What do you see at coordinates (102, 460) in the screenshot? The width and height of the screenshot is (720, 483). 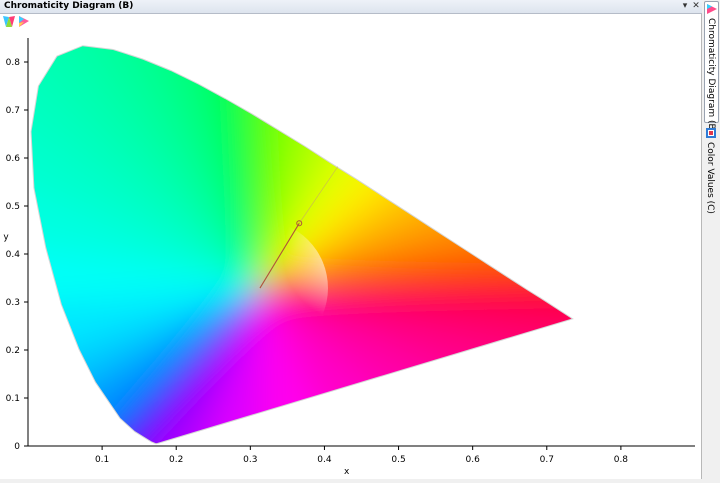 I see `x-tick-label: 0.1` at bounding box center [102, 460].